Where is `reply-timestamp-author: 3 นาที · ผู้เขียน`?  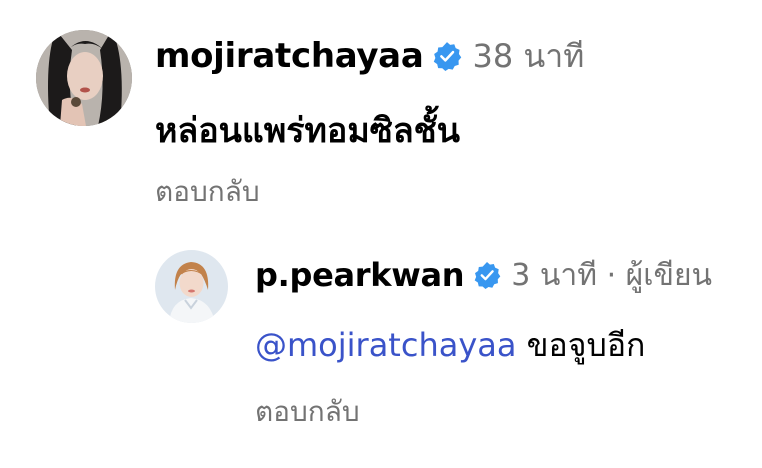 reply-timestamp-author: 3 นาที · ผู้เขียน is located at coordinates (612, 275).